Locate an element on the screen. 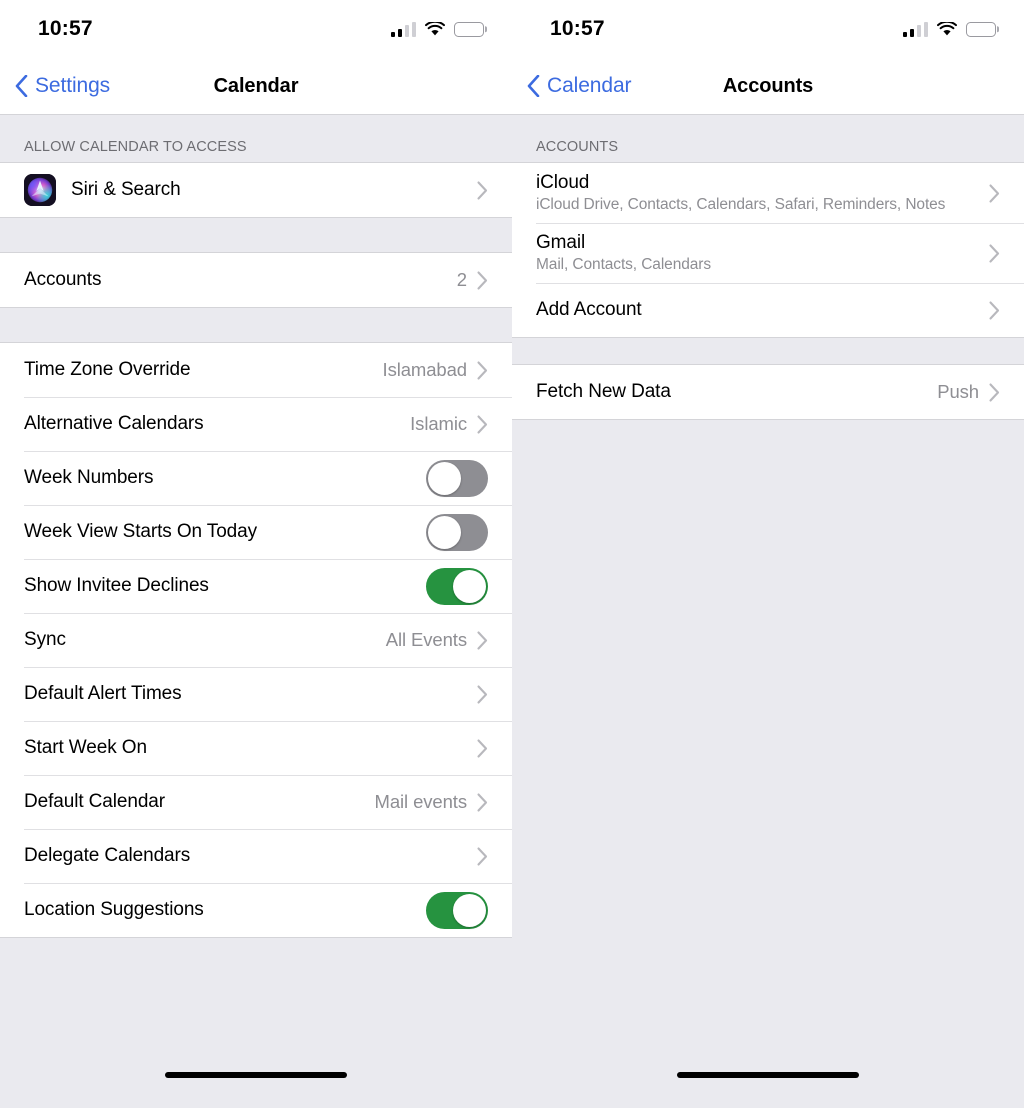 This screenshot has width=1024, height=1108. row-label: Start Week On is located at coordinates (85, 747).